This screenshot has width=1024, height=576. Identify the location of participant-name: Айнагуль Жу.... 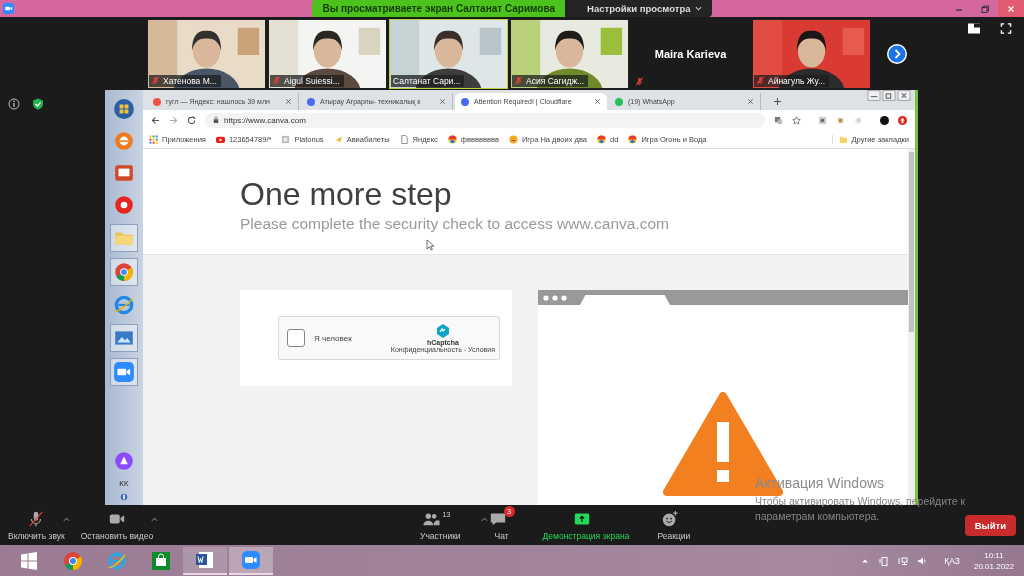
(796, 80).